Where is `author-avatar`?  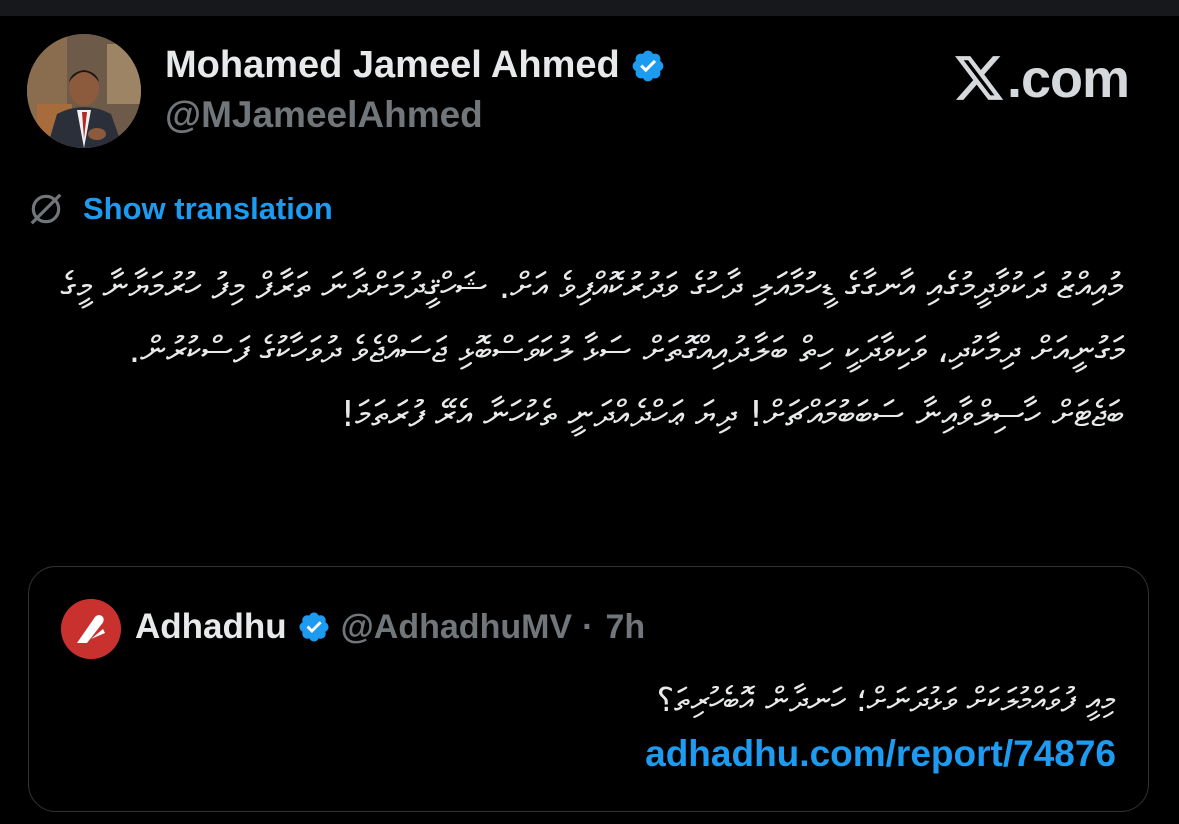
author-avatar is located at coordinates (84, 91).